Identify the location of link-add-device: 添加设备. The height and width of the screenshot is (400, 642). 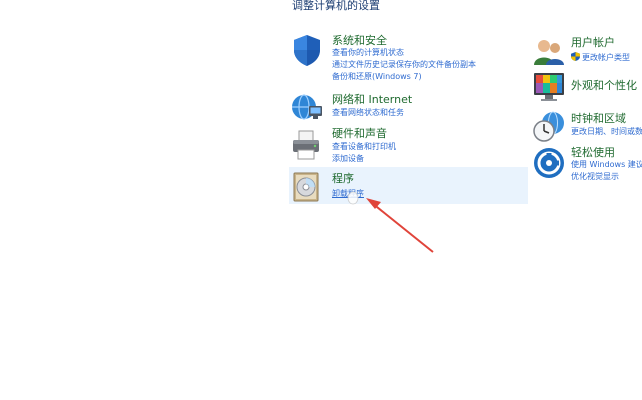
(348, 159).